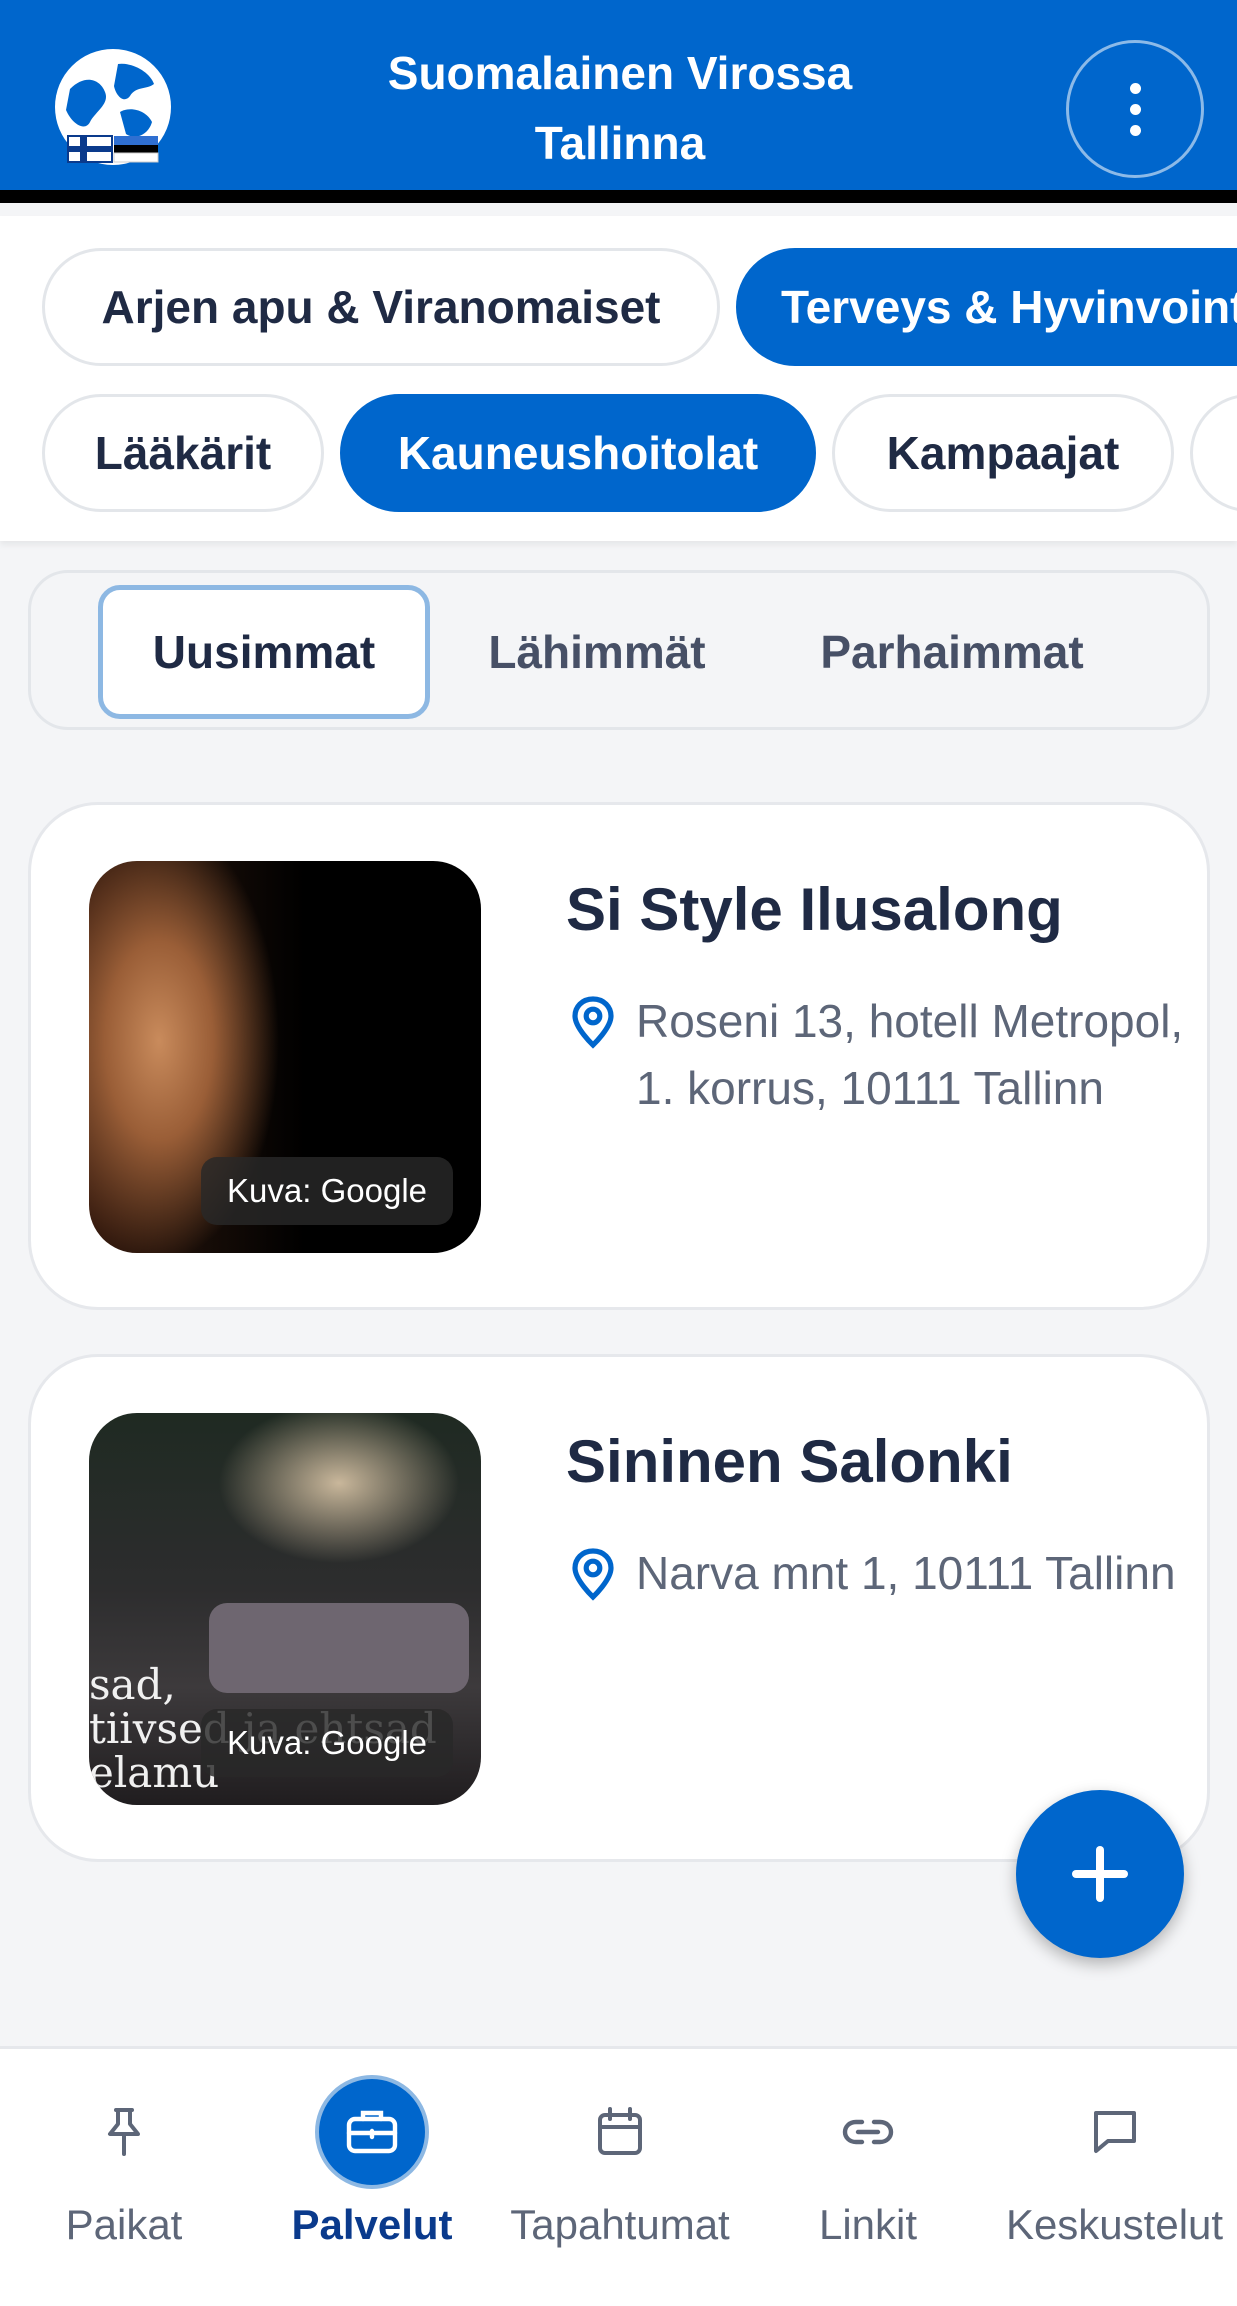 The width and height of the screenshot is (1237, 2306). Describe the element at coordinates (906, 1573) in the screenshot. I see `listing-address: Narva mnt 1, 10111 Tallinn` at that location.